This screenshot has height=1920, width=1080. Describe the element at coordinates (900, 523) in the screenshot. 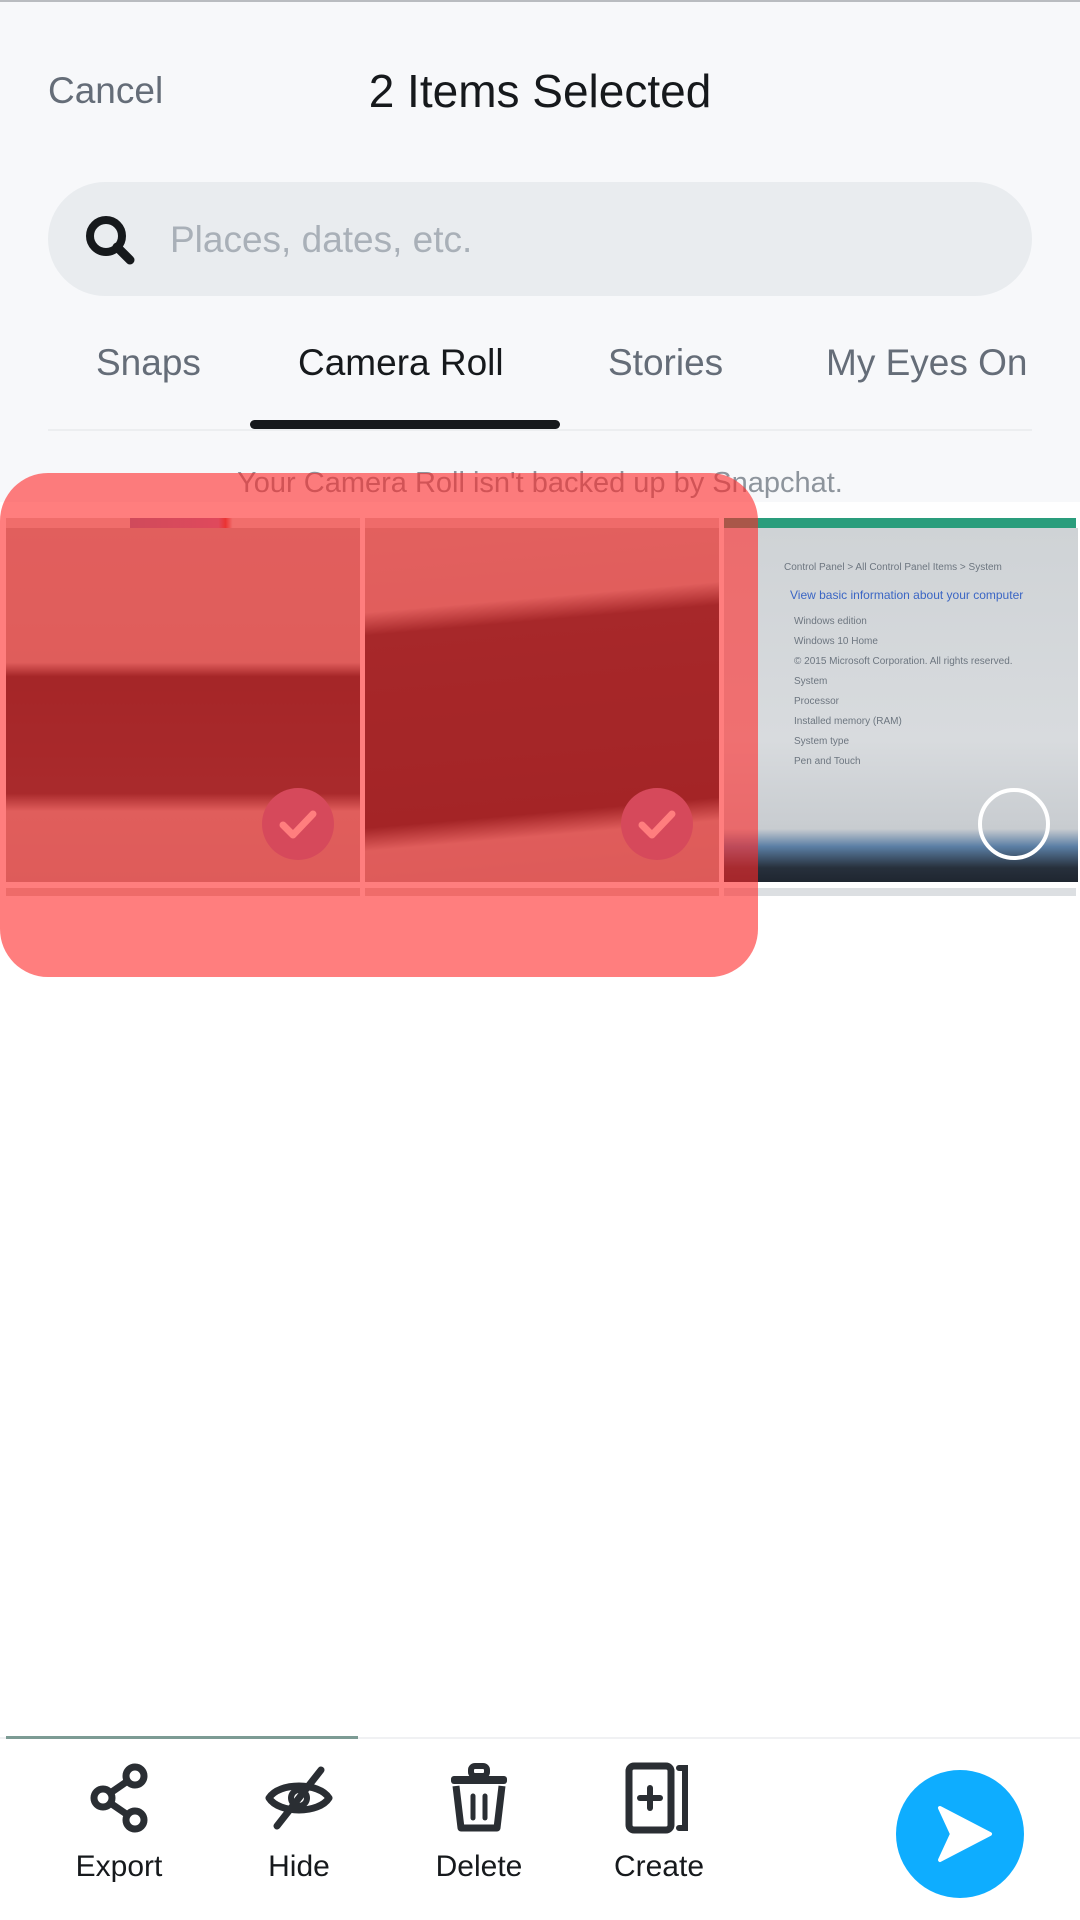

I see `previous-row-edge` at that location.